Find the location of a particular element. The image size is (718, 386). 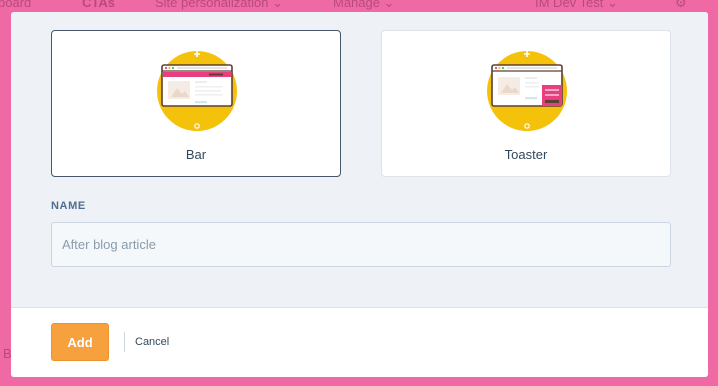

card-label-toaster: Toaster is located at coordinates (526, 154).